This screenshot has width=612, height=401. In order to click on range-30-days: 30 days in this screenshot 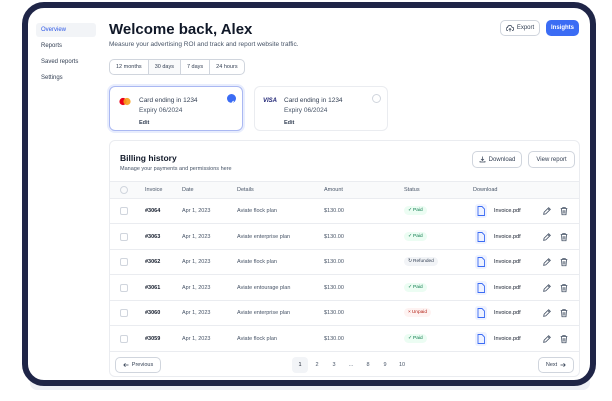, I will do `click(164, 67)`.